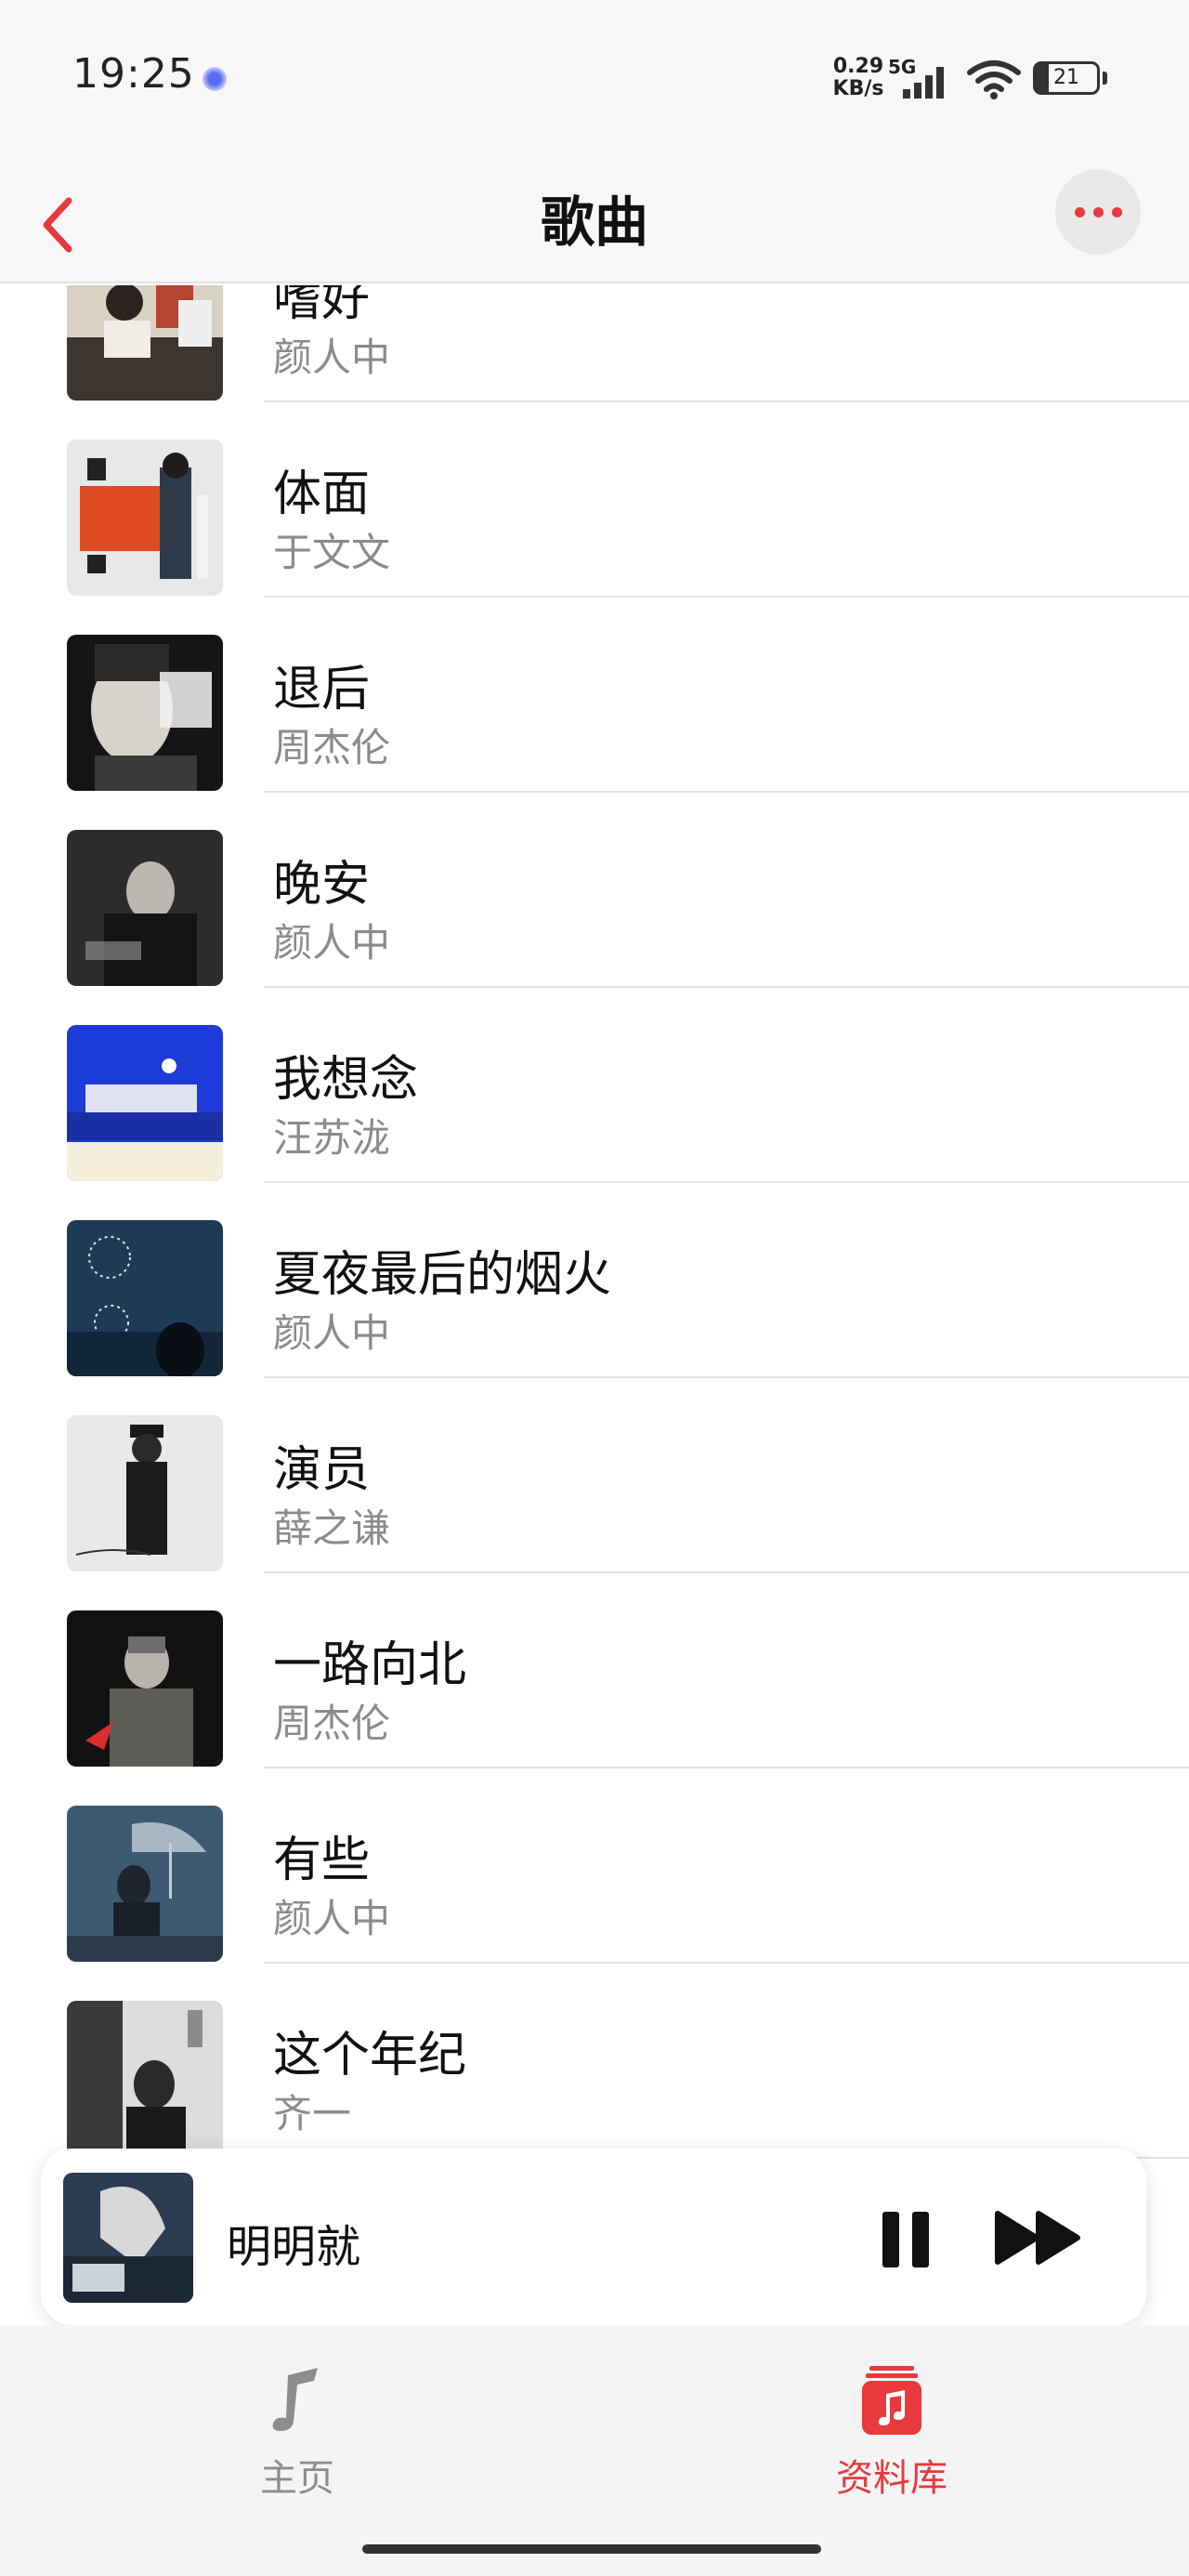  What do you see at coordinates (906, 2237) in the screenshot?
I see `pause-button` at bounding box center [906, 2237].